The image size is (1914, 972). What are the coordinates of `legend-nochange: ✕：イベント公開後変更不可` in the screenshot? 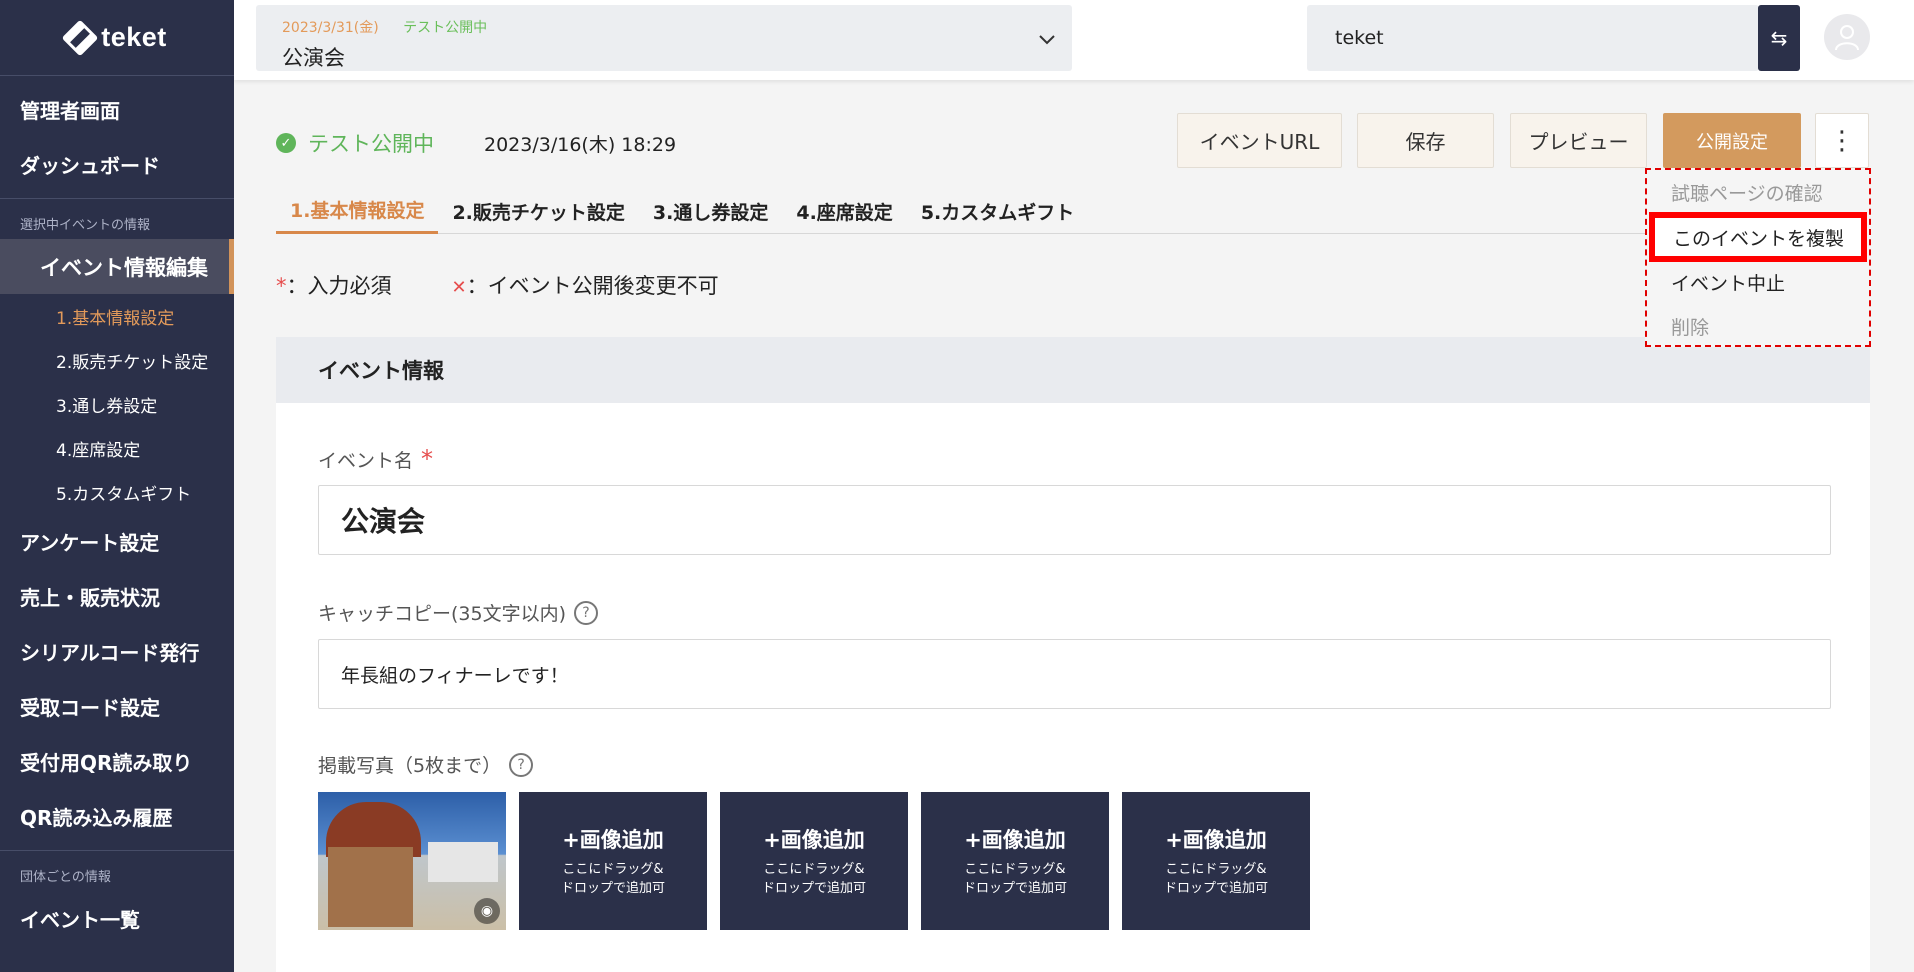 It's located at (585, 285).